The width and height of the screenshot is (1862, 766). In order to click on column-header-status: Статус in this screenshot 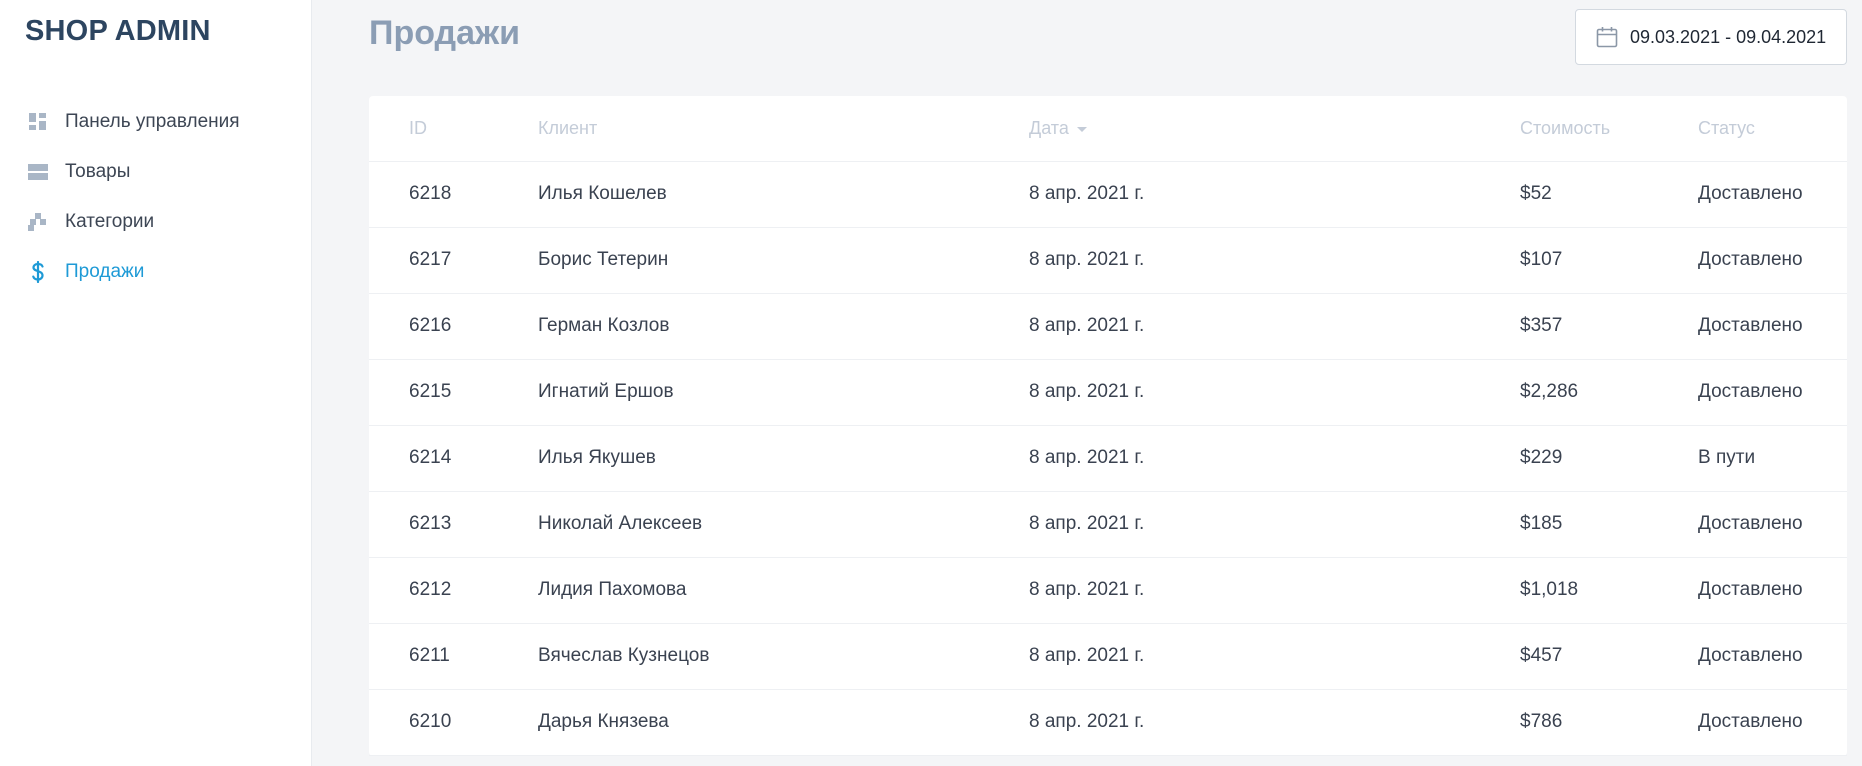, I will do `click(1772, 129)`.